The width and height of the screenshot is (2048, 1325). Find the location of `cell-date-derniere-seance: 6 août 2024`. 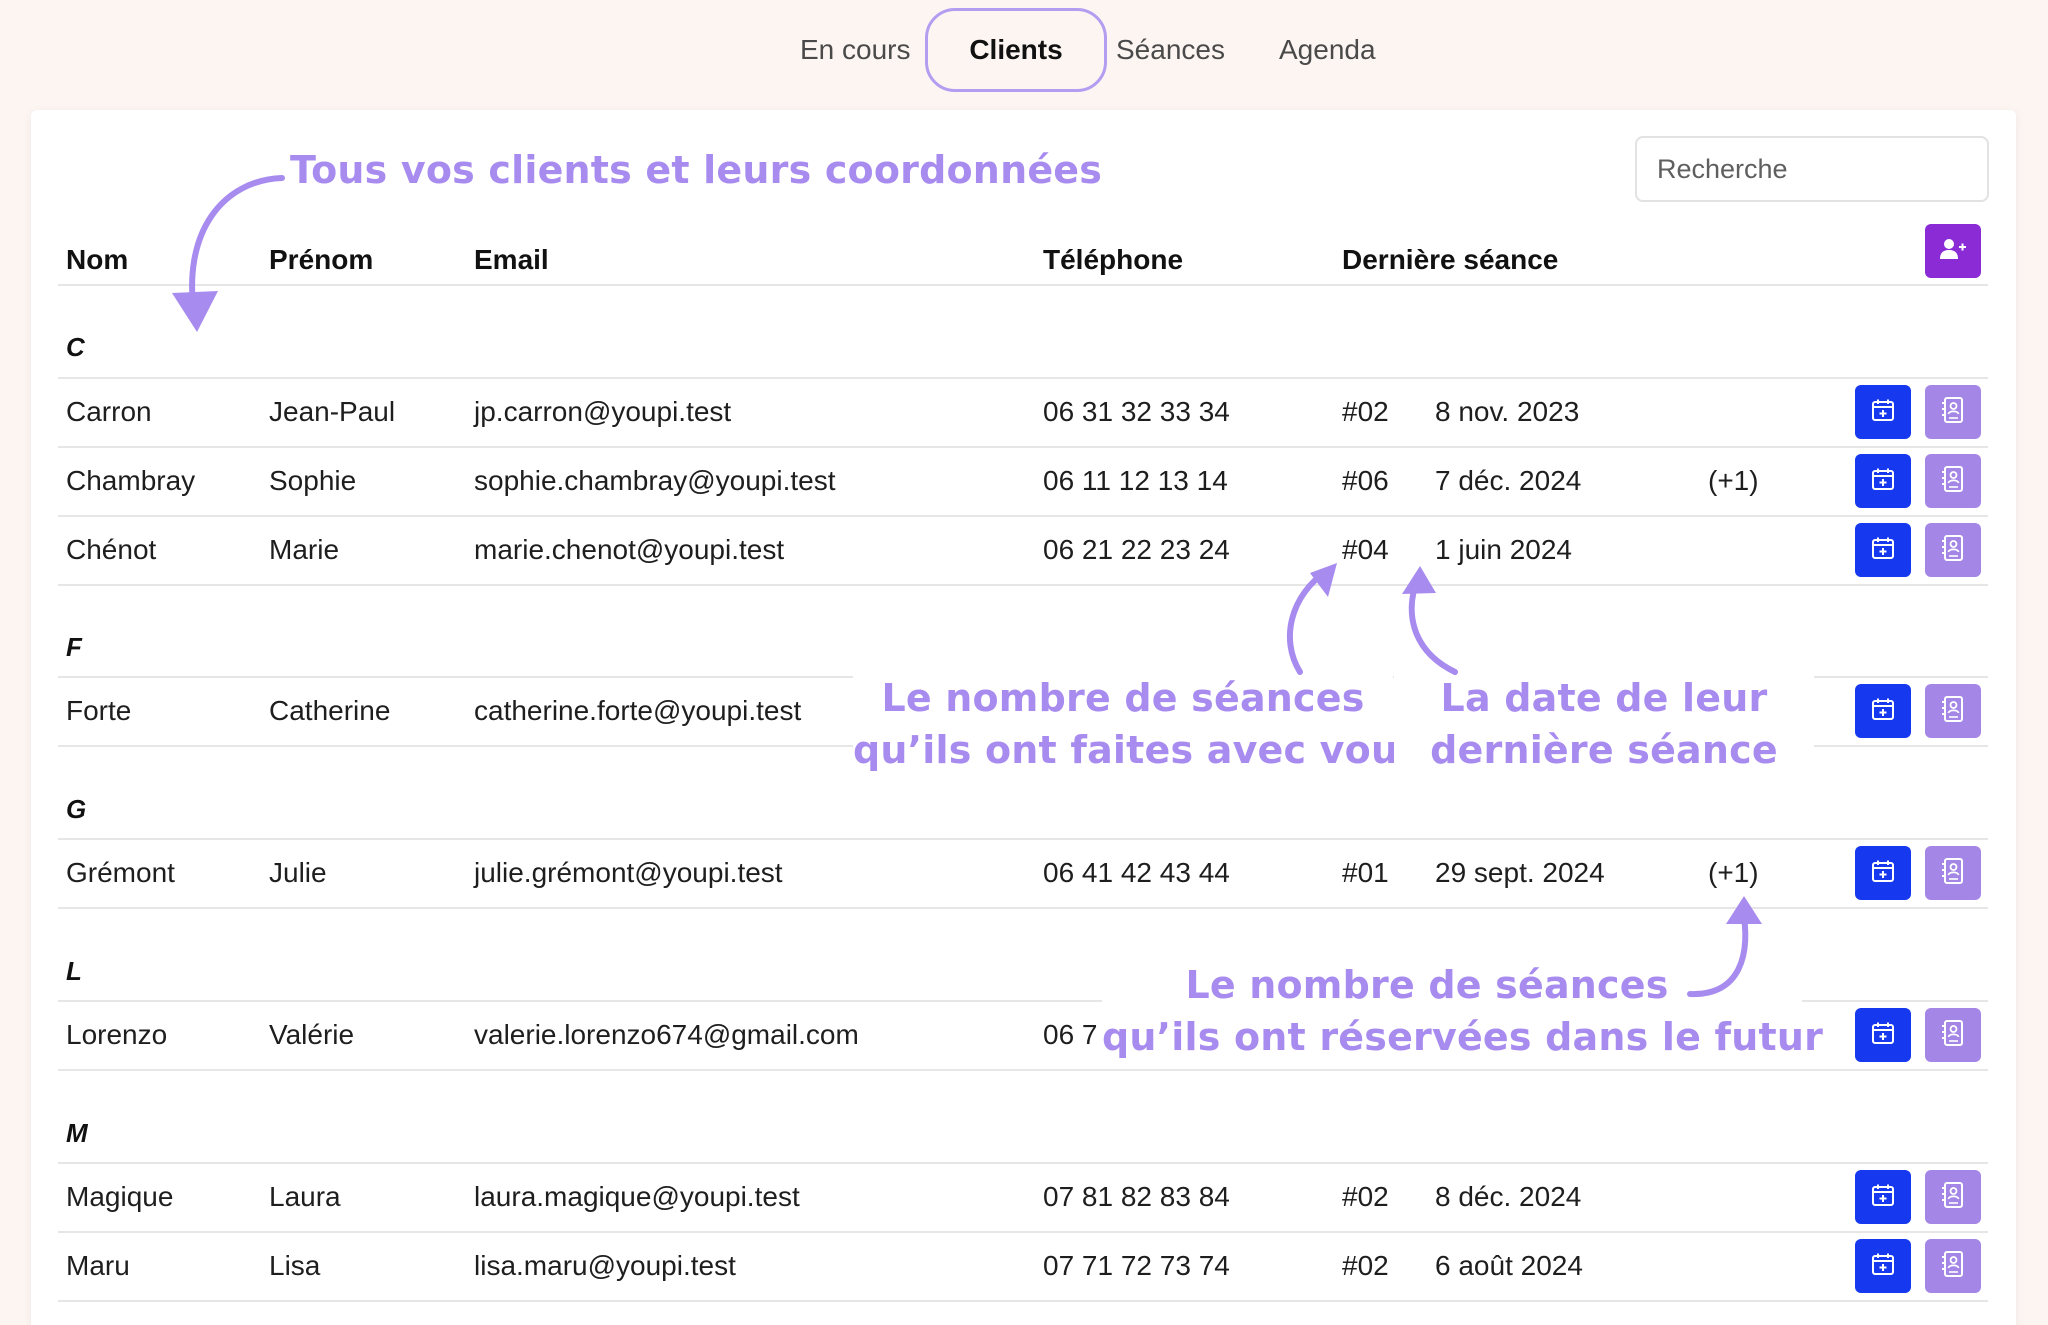

cell-date-derniere-seance: 6 août 2024 is located at coordinates (1509, 1265).